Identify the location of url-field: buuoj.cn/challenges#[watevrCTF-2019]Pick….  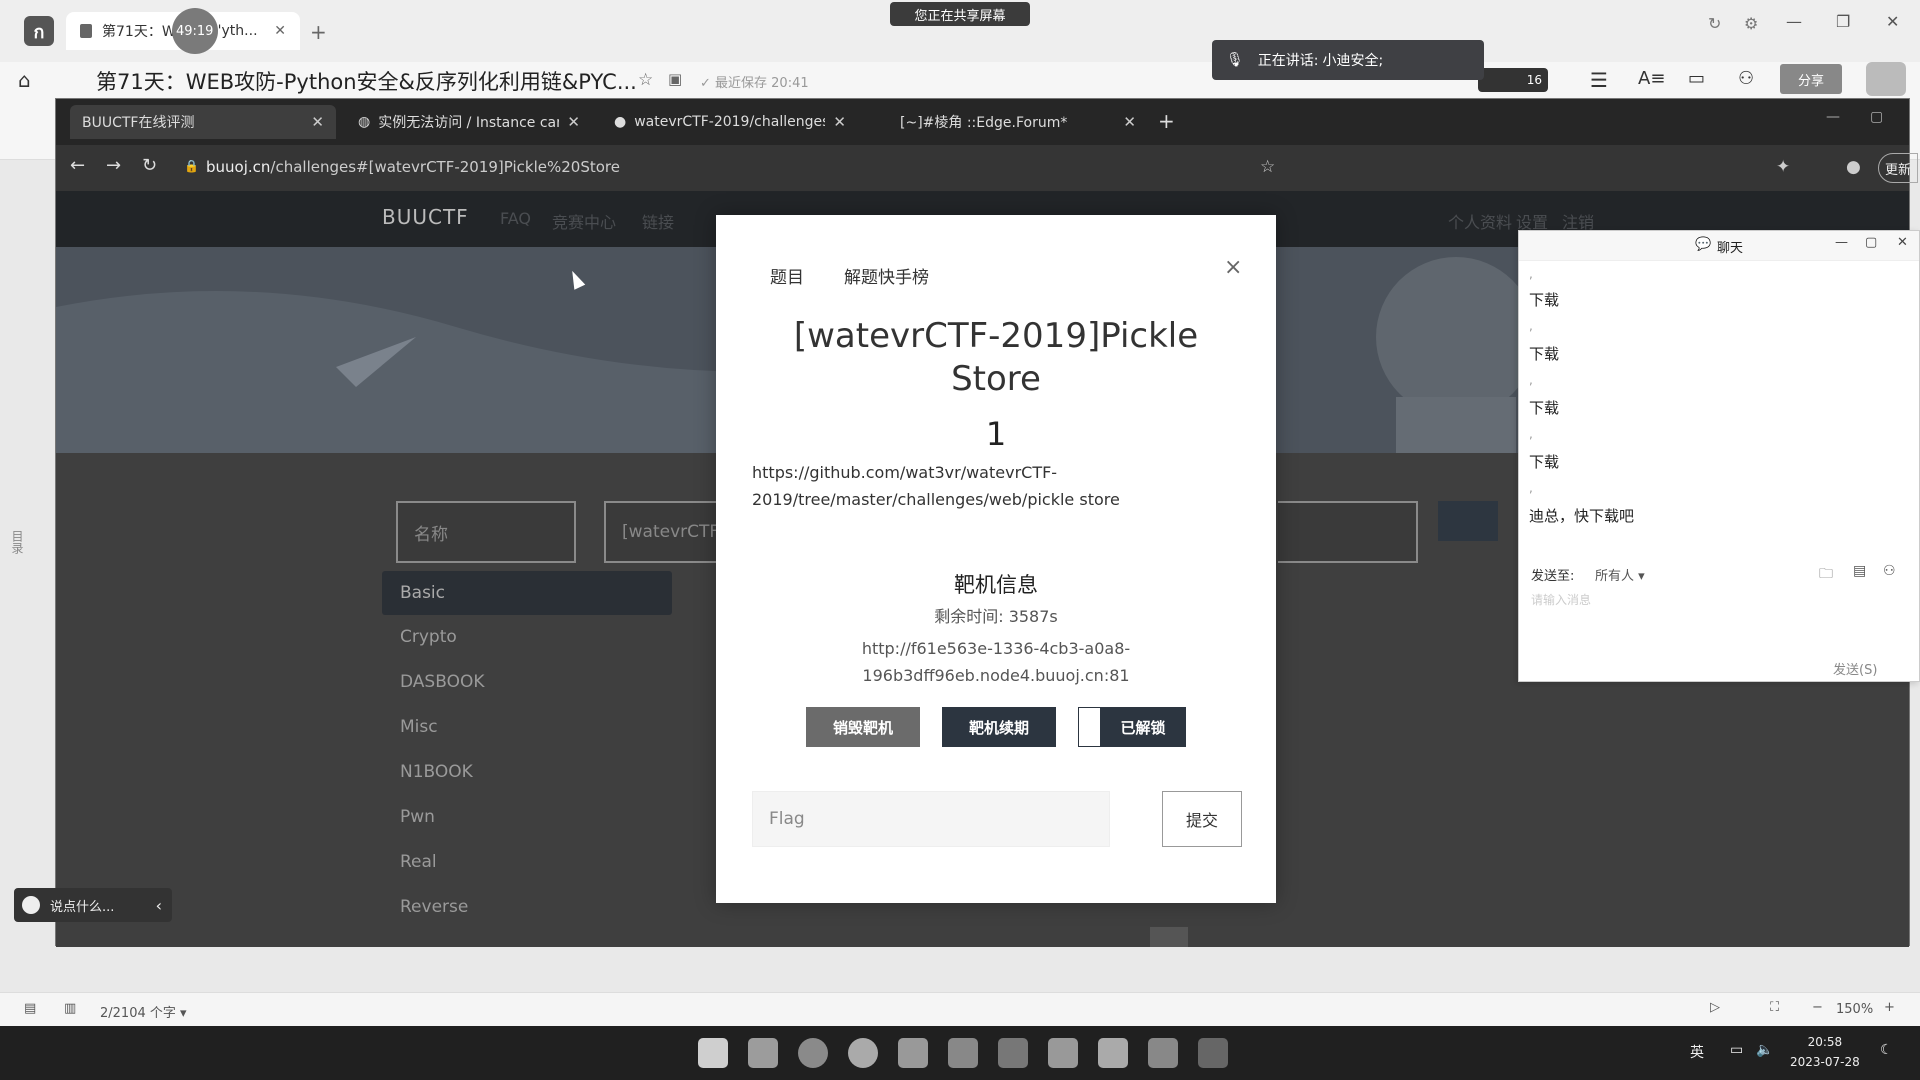
(413, 167).